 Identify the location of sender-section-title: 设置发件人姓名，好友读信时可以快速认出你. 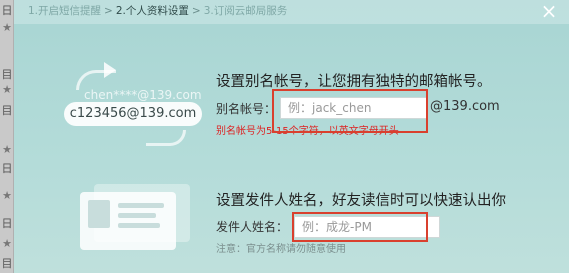
(361, 201).